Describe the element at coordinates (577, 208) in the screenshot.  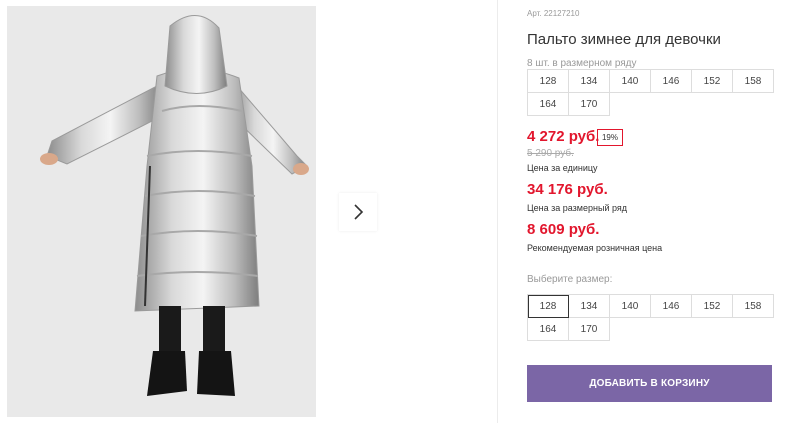
I see `pack-price-label: Цена за размерный ряд` at that location.